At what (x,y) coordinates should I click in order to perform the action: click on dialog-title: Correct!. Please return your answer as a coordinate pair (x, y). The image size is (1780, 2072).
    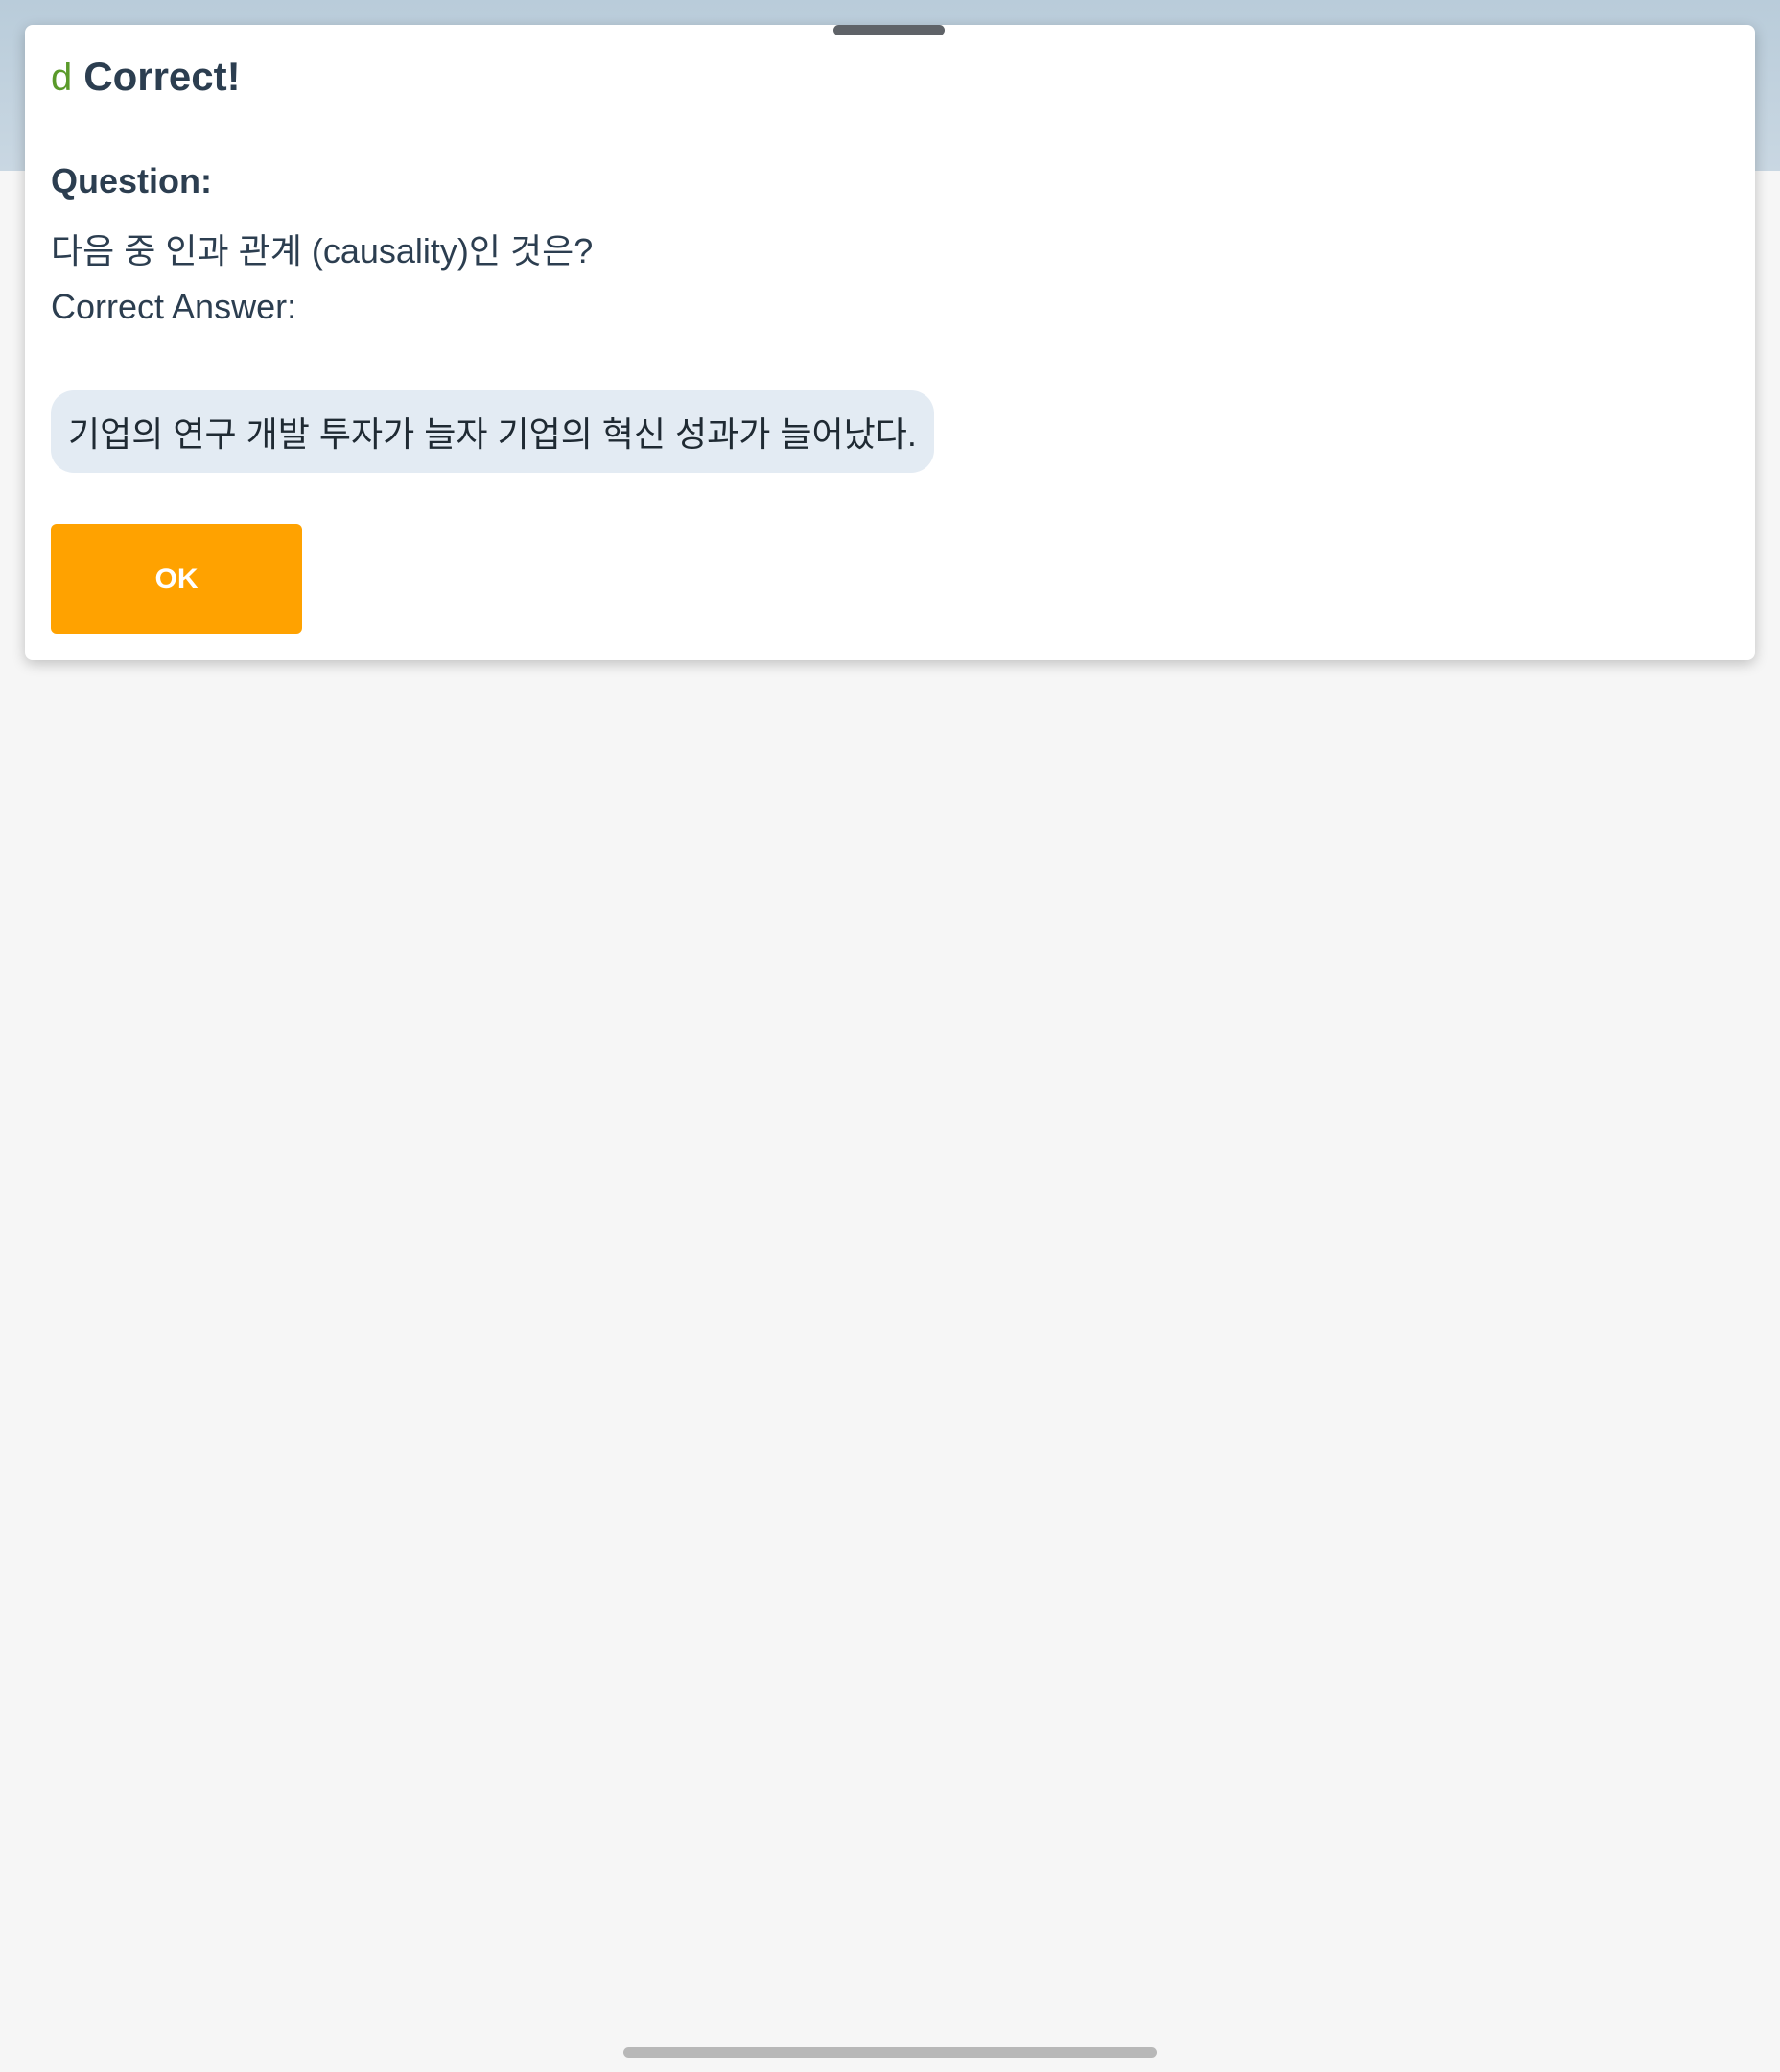
    Looking at the image, I should click on (162, 76).